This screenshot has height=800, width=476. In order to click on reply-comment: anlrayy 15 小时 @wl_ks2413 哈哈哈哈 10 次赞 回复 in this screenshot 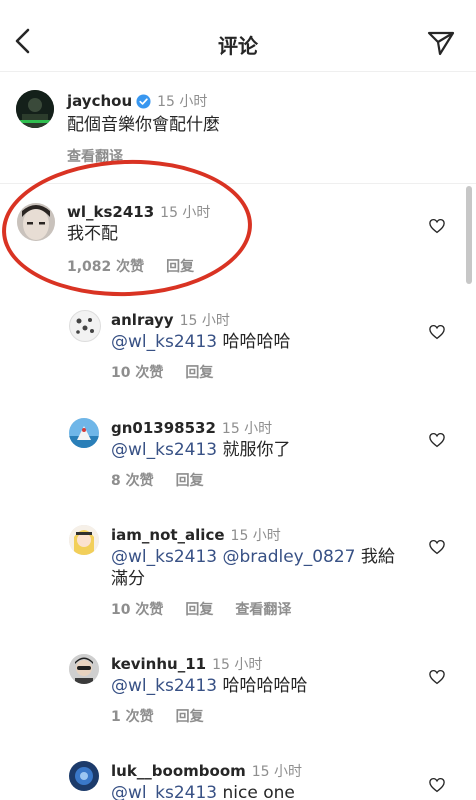, I will do `click(238, 350)`.